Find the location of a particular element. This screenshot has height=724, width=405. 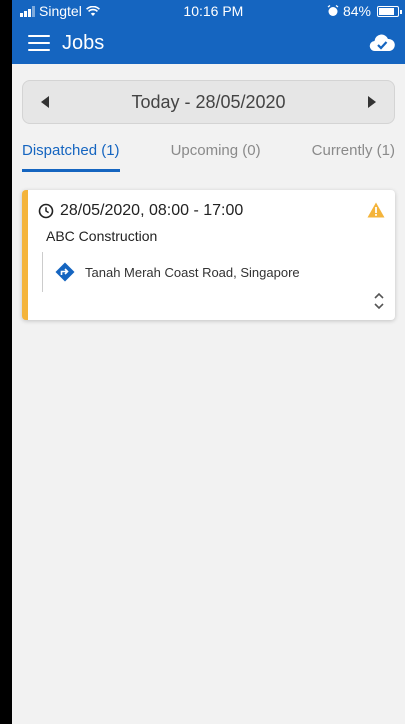

expand-icon is located at coordinates (379, 301).